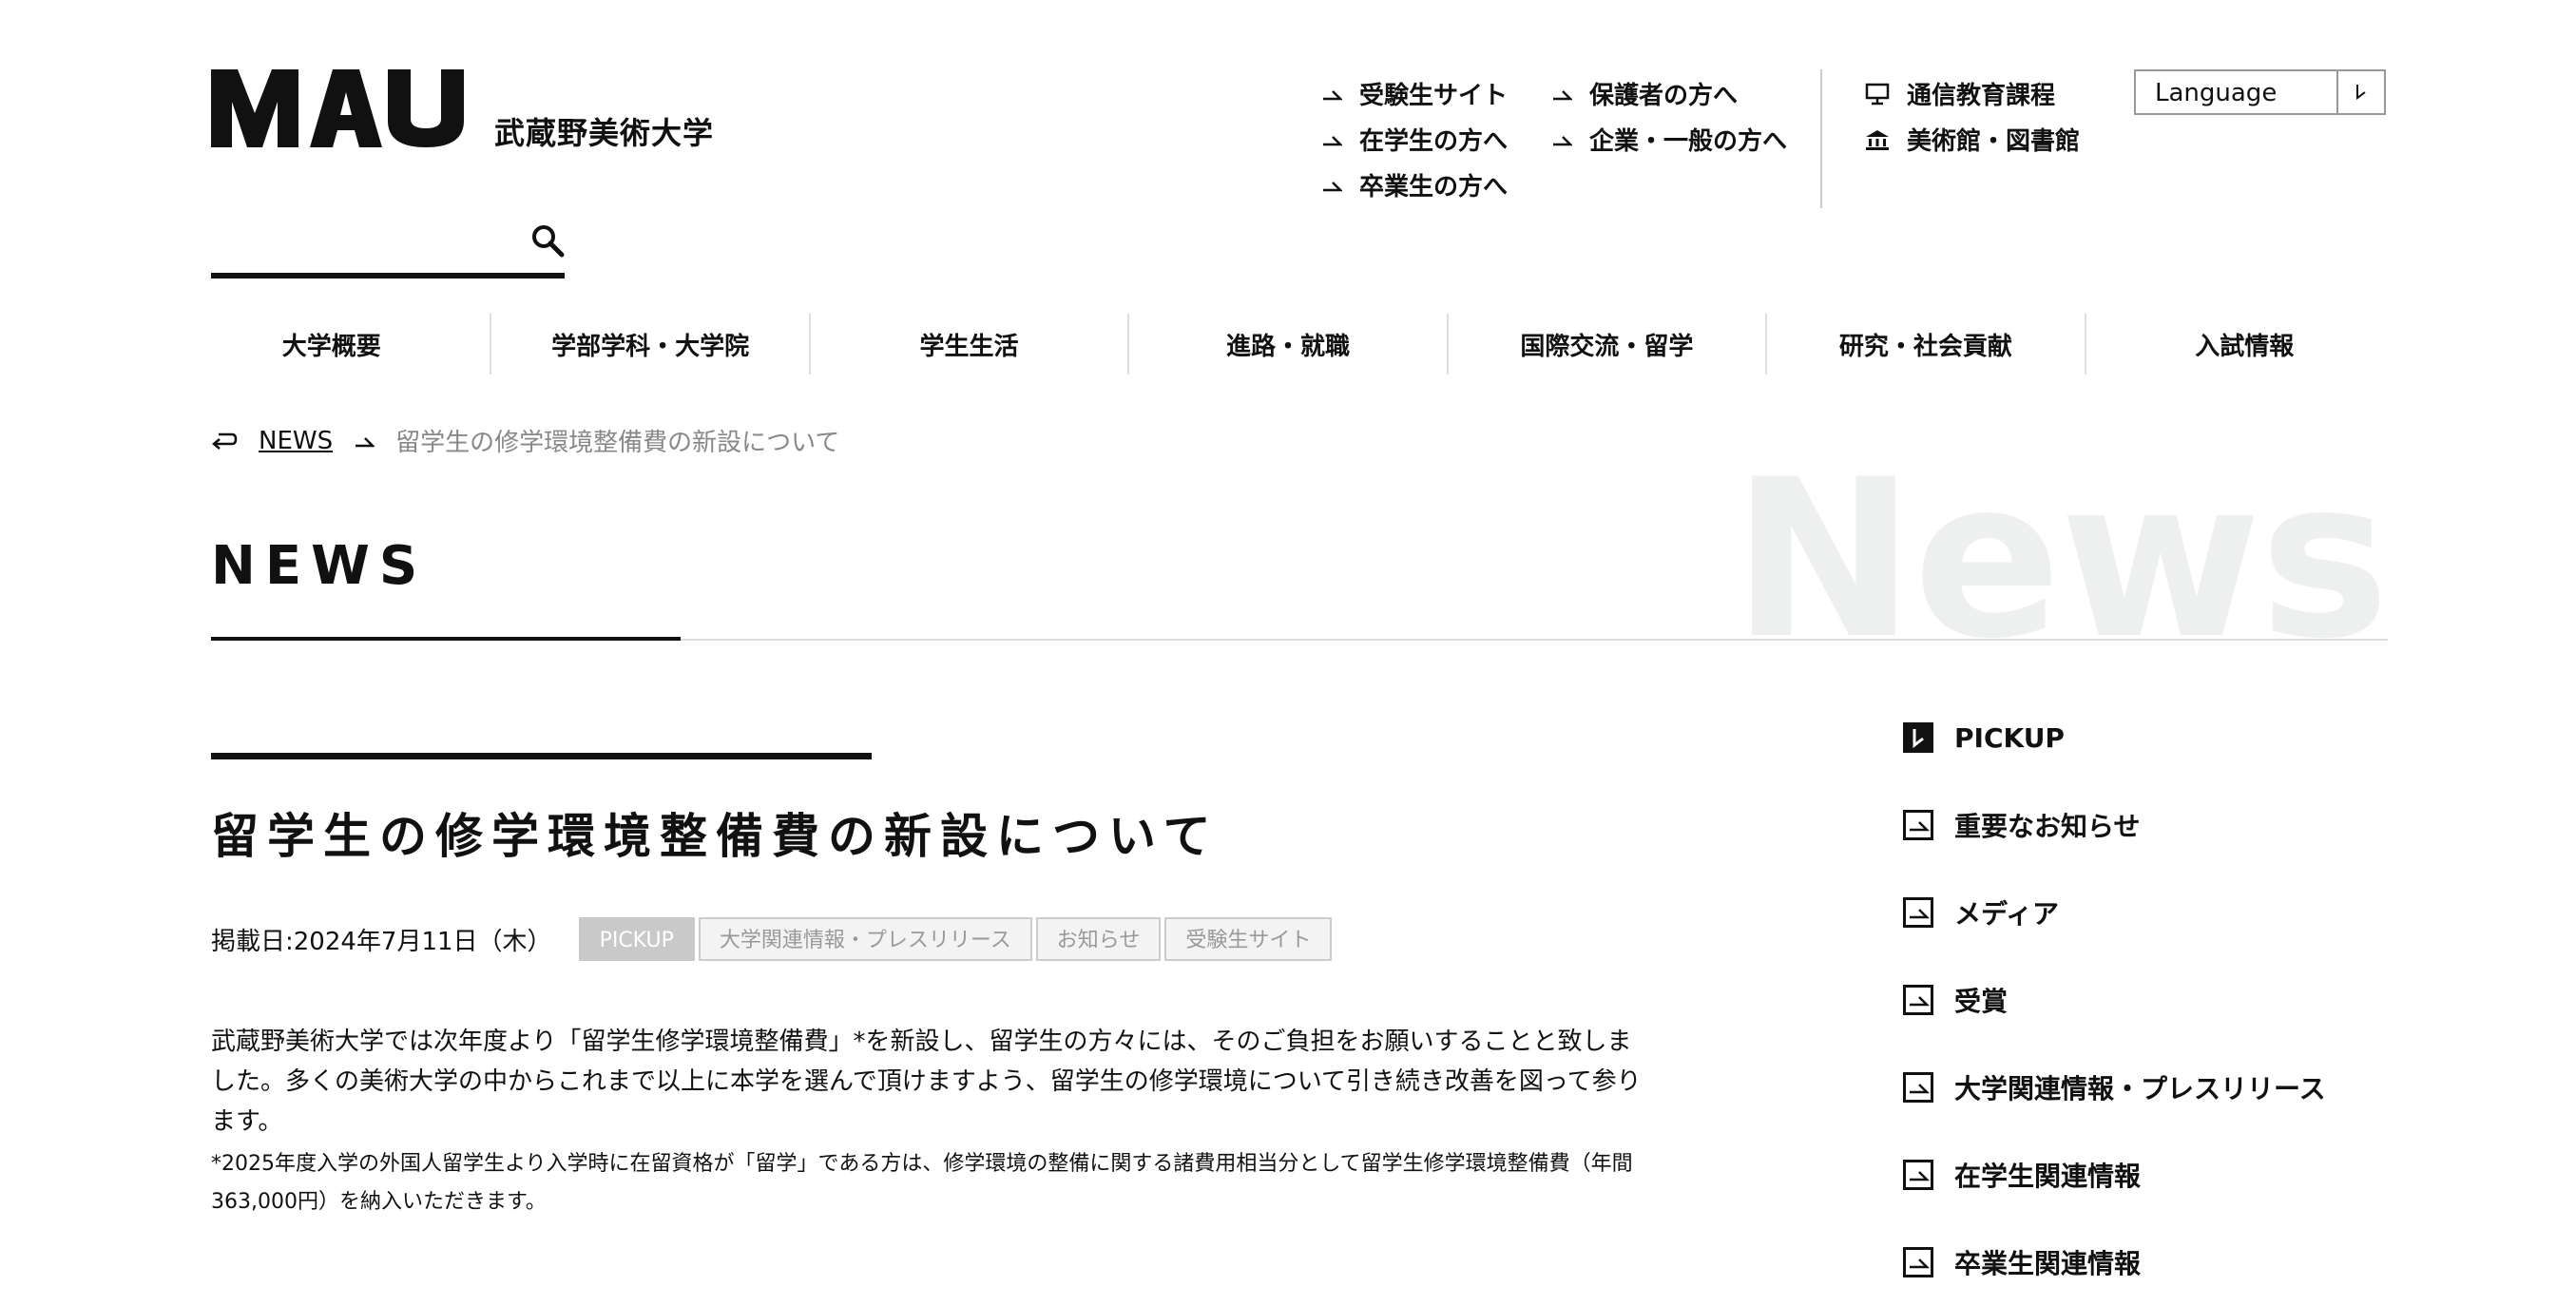 The image size is (2576, 1306). Describe the element at coordinates (296, 441) in the screenshot. I see `breadcrumb-news-link: NEWS` at that location.